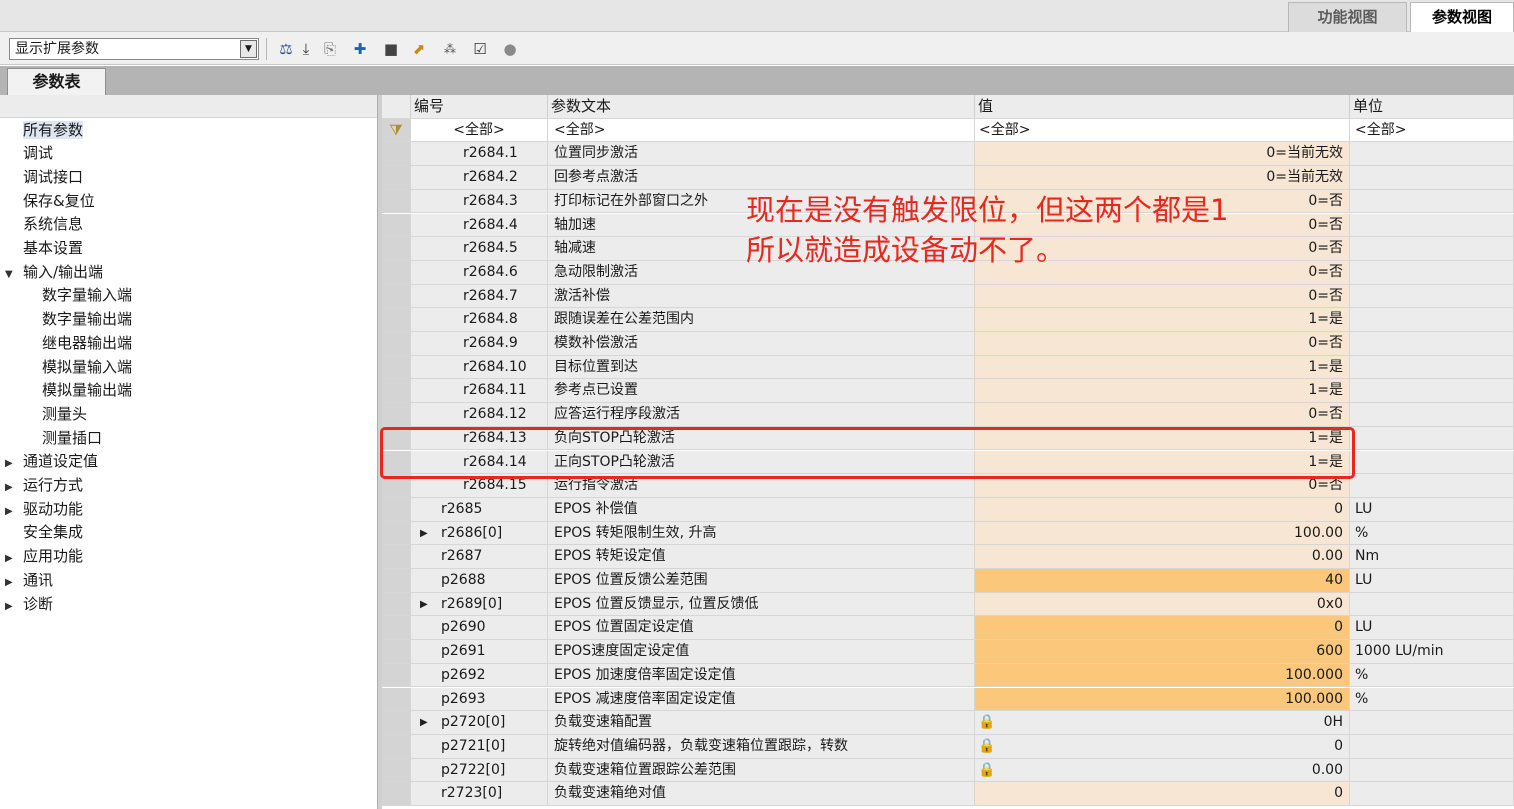  Describe the element at coordinates (761, 106) in the screenshot. I see `column-header-text: 参数文本` at that location.